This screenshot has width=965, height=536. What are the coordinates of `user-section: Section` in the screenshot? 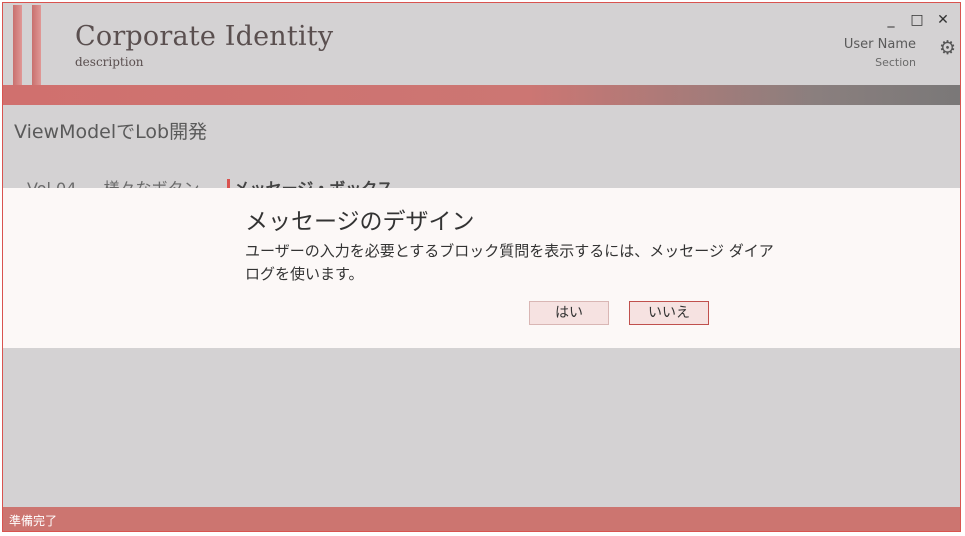 It's located at (895, 62).